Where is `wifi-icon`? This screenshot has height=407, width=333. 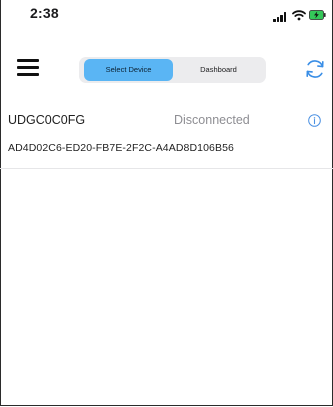 wifi-icon is located at coordinates (299, 15).